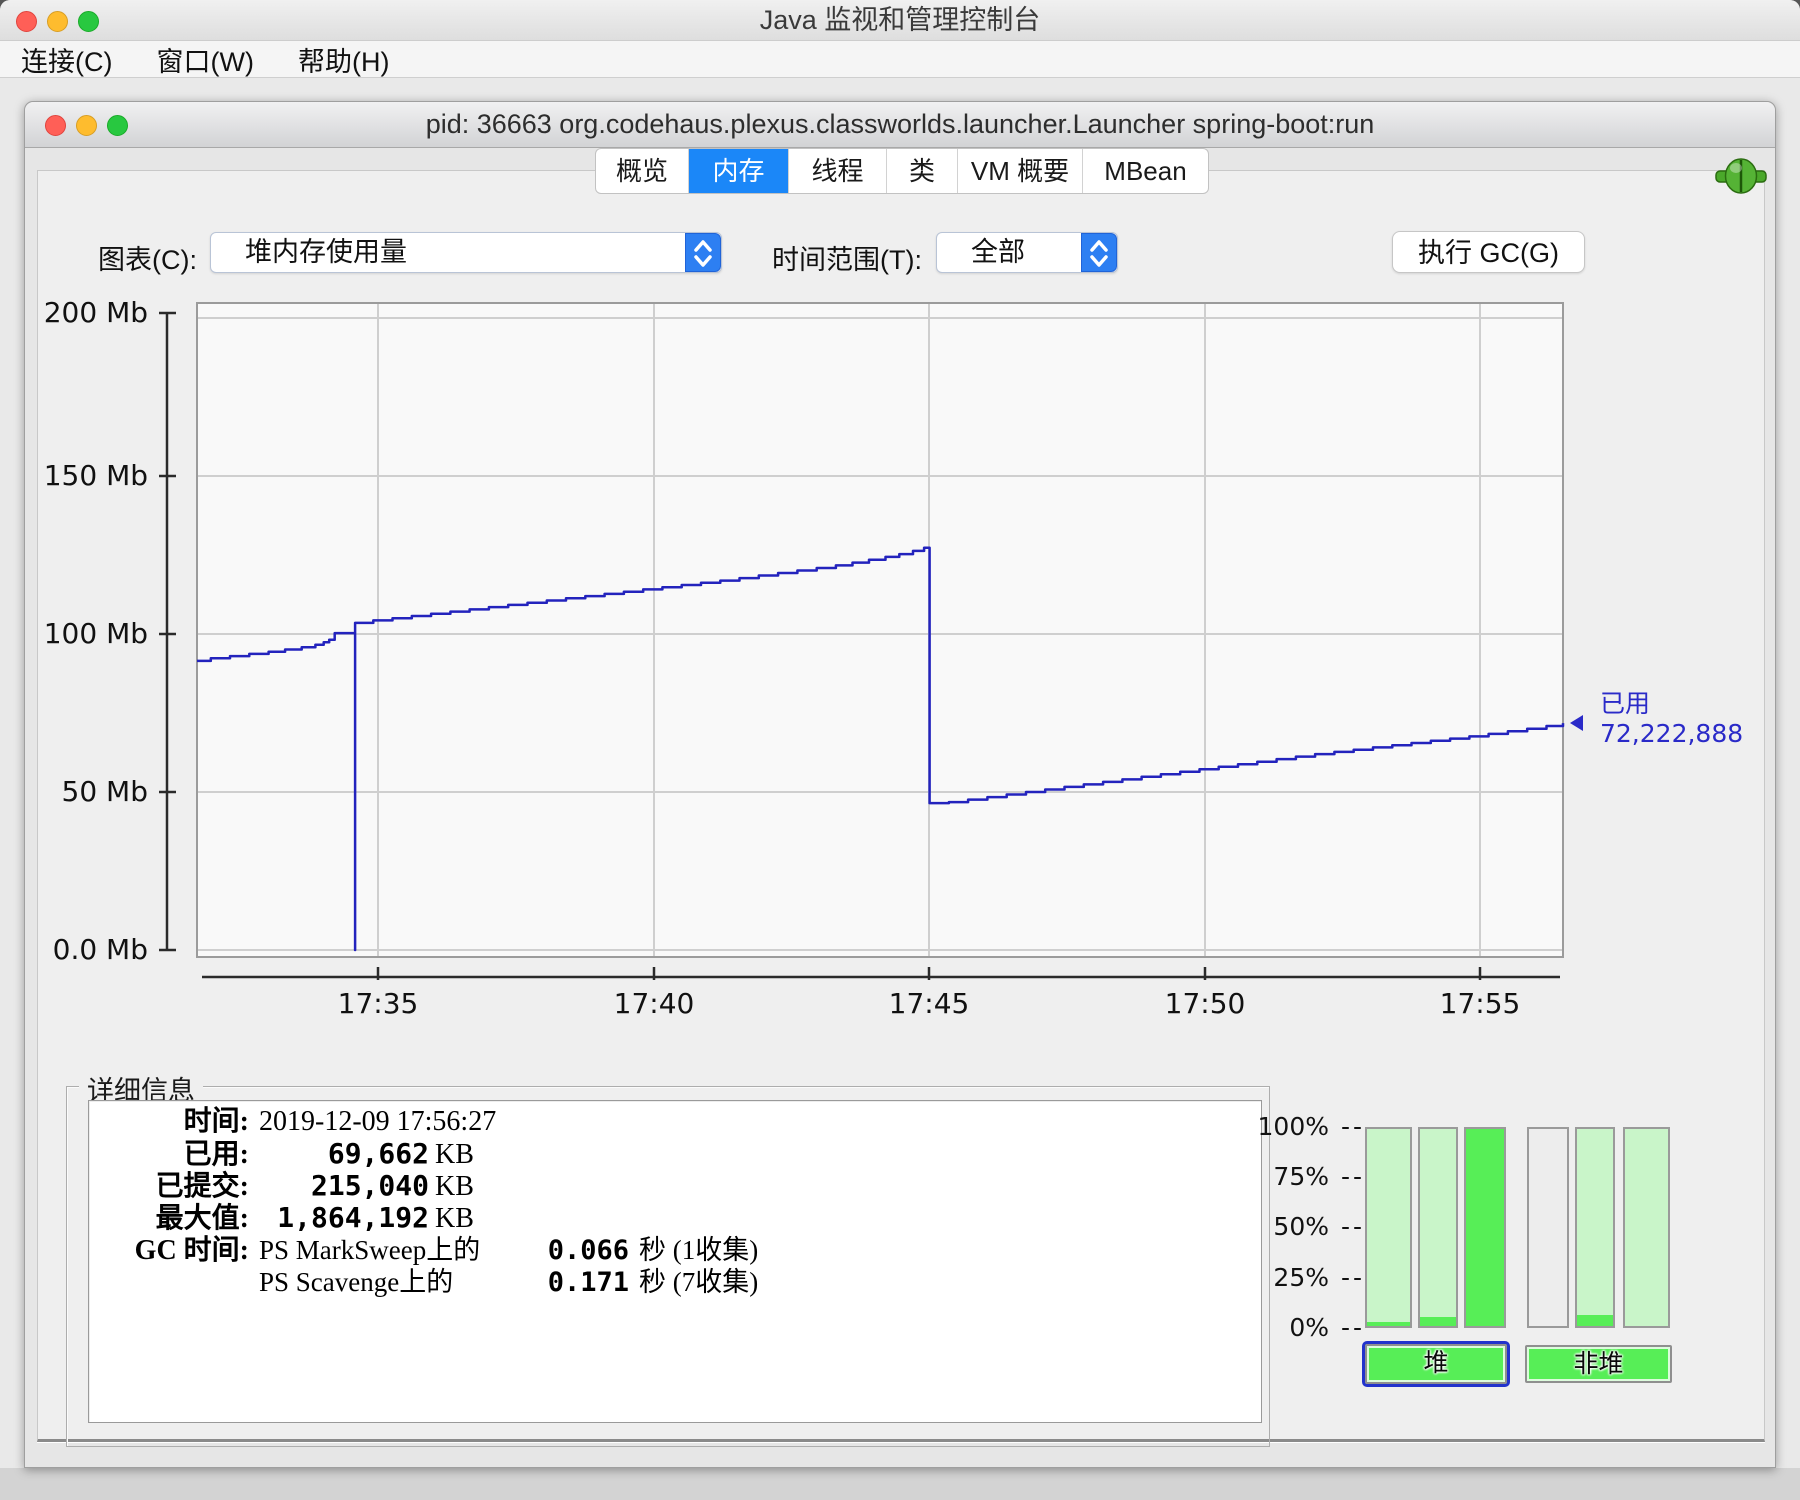 This screenshot has height=1500, width=1800. I want to click on time-range-label: 时间范围(T):, so click(847, 260).